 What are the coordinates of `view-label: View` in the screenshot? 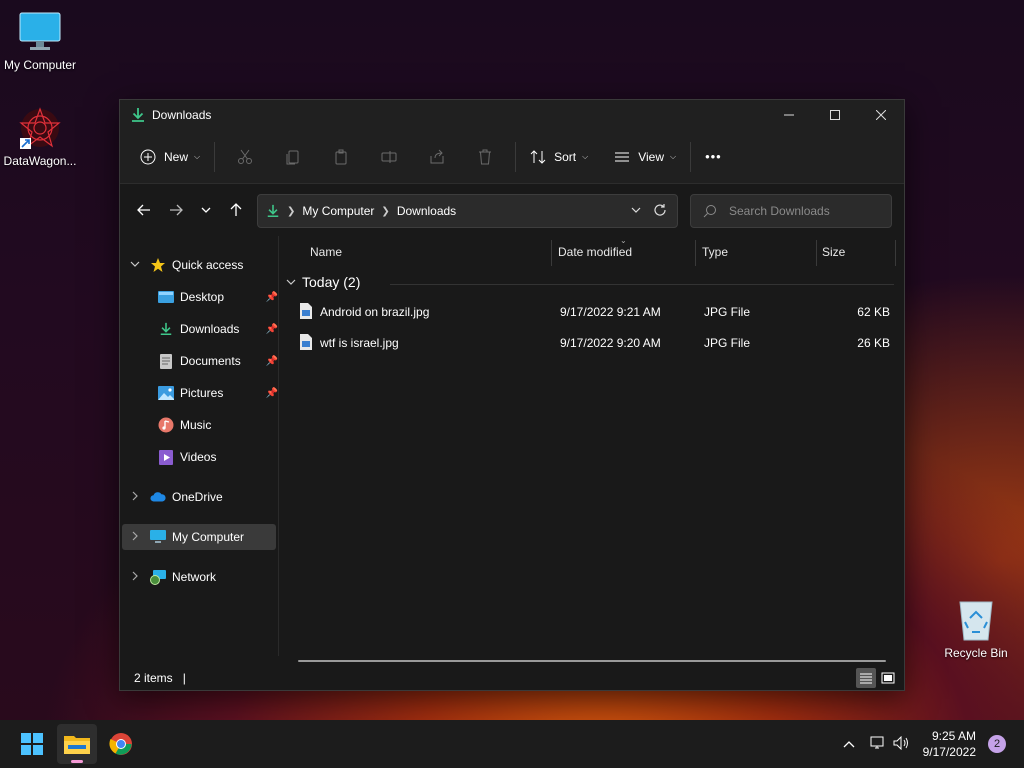 It's located at (651, 156).